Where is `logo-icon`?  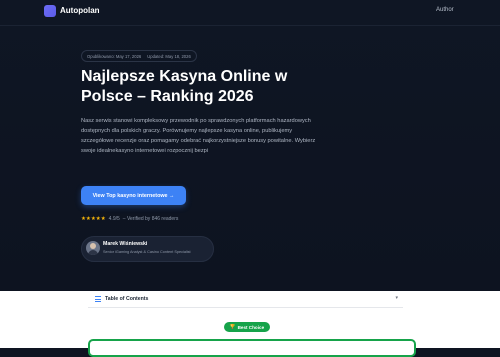 logo-icon is located at coordinates (50, 11).